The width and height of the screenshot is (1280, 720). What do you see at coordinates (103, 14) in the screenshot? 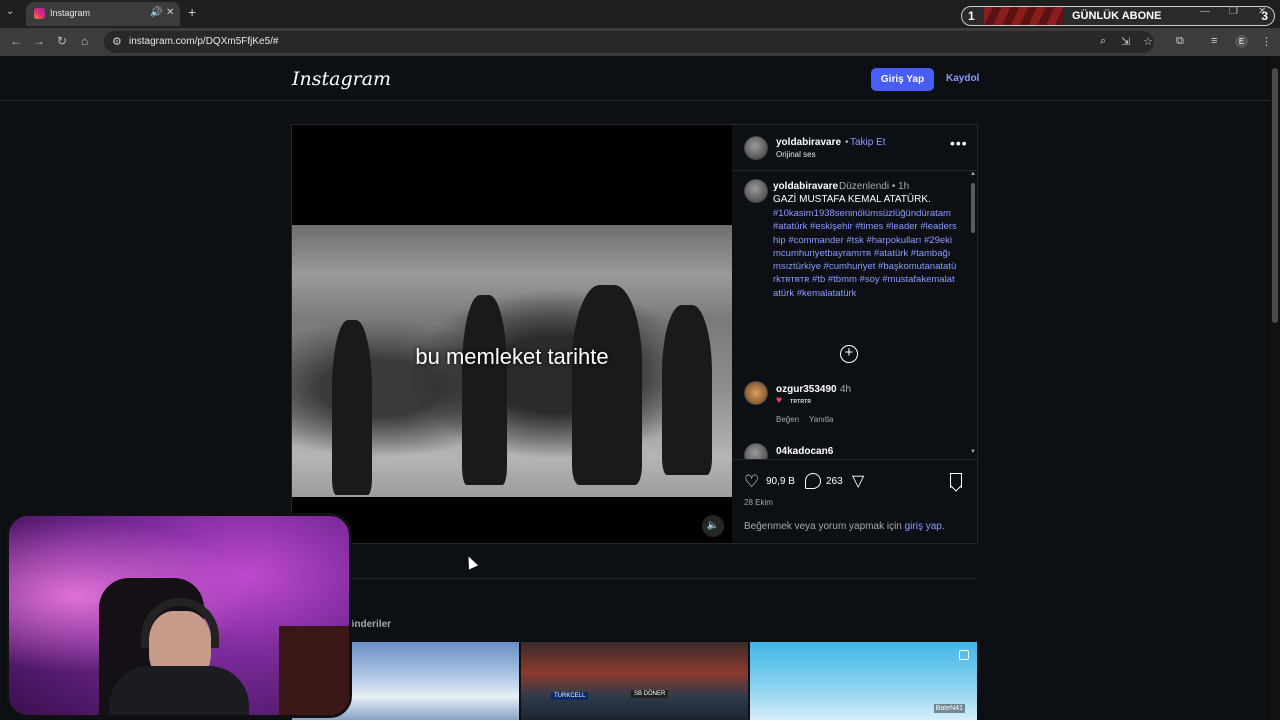
I see `browser-tab: Instagram 🔊 ✕` at bounding box center [103, 14].